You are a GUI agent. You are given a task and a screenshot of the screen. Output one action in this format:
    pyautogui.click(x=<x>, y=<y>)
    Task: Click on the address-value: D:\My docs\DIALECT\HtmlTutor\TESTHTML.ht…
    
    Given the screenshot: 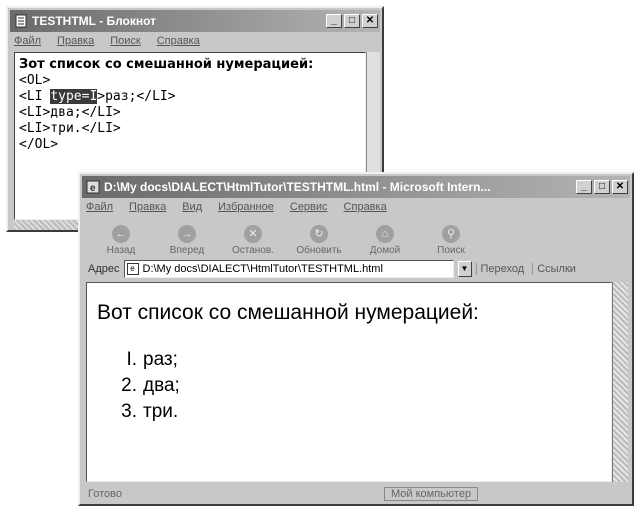 What is the action you would take?
    pyautogui.click(x=262, y=269)
    